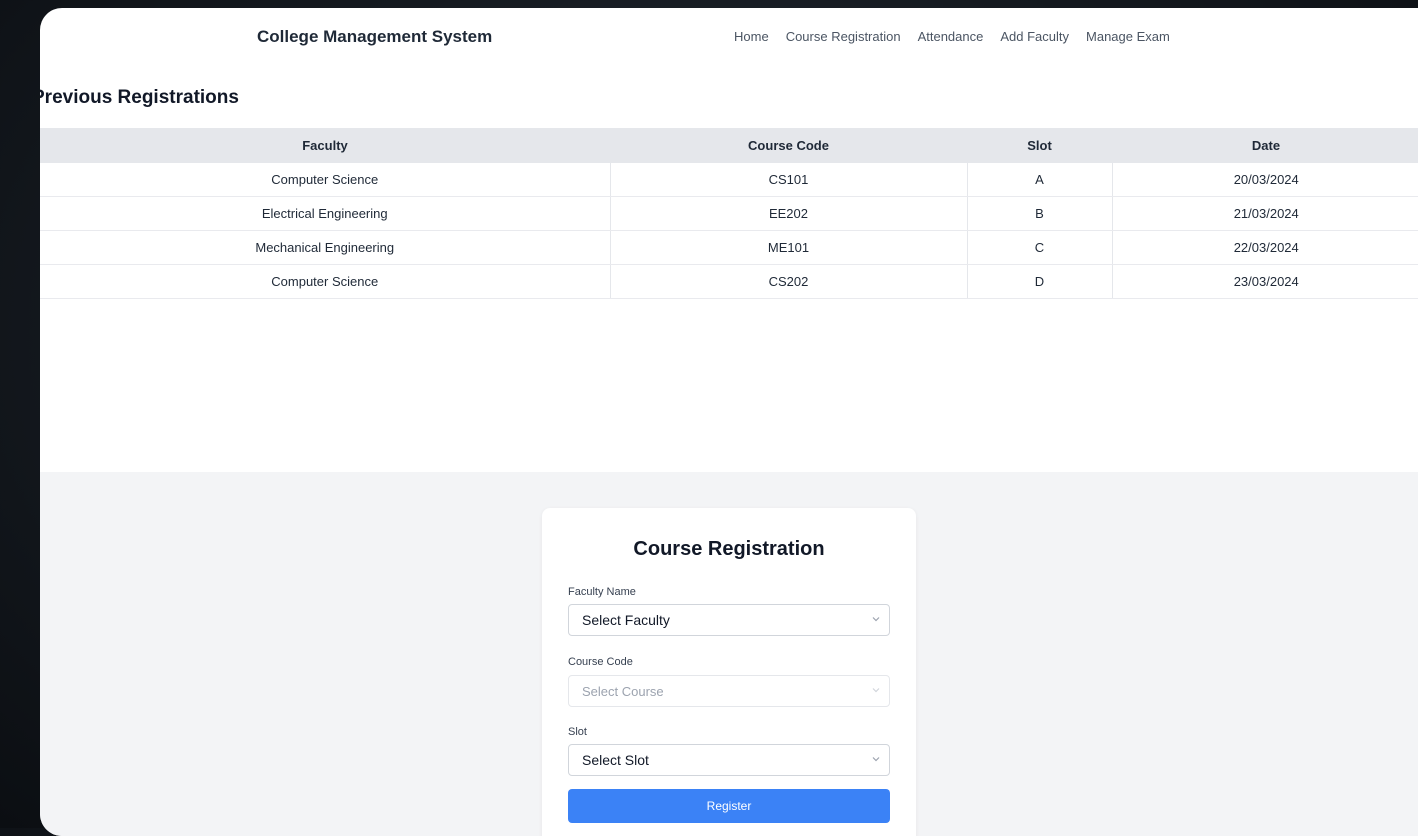 This screenshot has height=836, width=1418. I want to click on cell-course-code: EE202, so click(789, 213).